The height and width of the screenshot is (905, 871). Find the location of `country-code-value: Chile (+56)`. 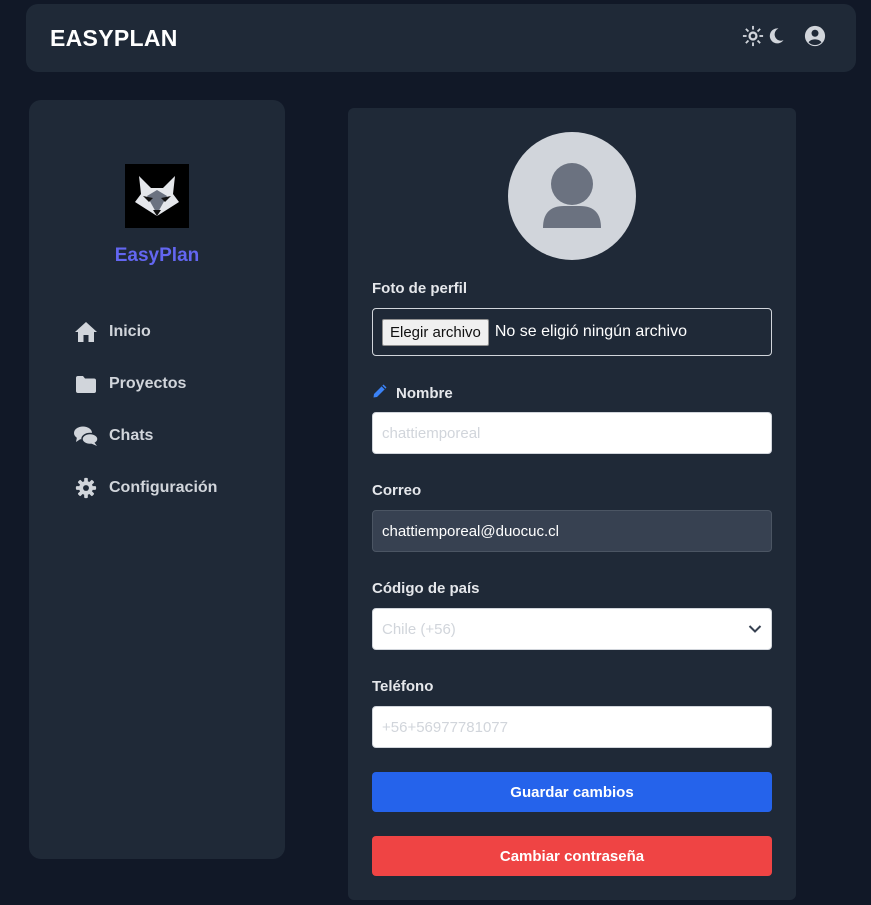

country-code-value: Chile (+56) is located at coordinates (419, 629).